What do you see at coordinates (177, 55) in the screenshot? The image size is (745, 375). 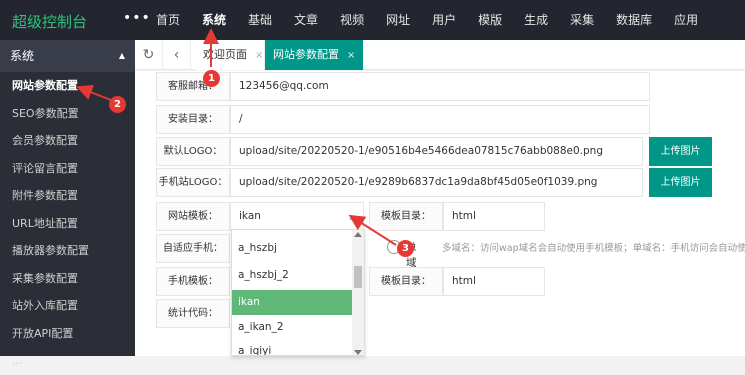 I see `chevron-left-icon: ‹` at bounding box center [177, 55].